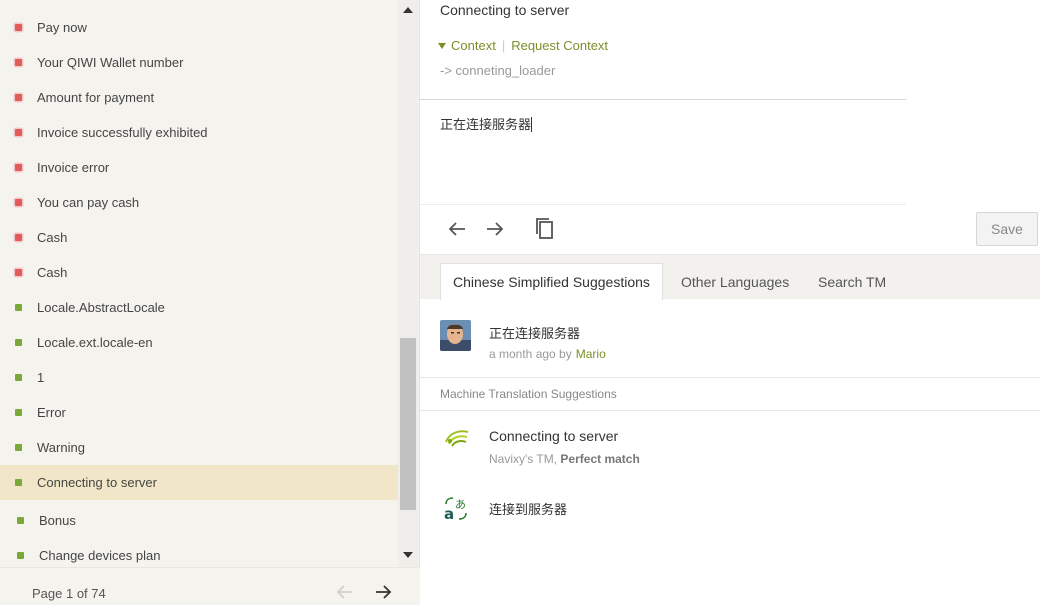 The width and height of the screenshot is (1040, 605). Describe the element at coordinates (199, 412) in the screenshot. I see `list-item: Error` at that location.